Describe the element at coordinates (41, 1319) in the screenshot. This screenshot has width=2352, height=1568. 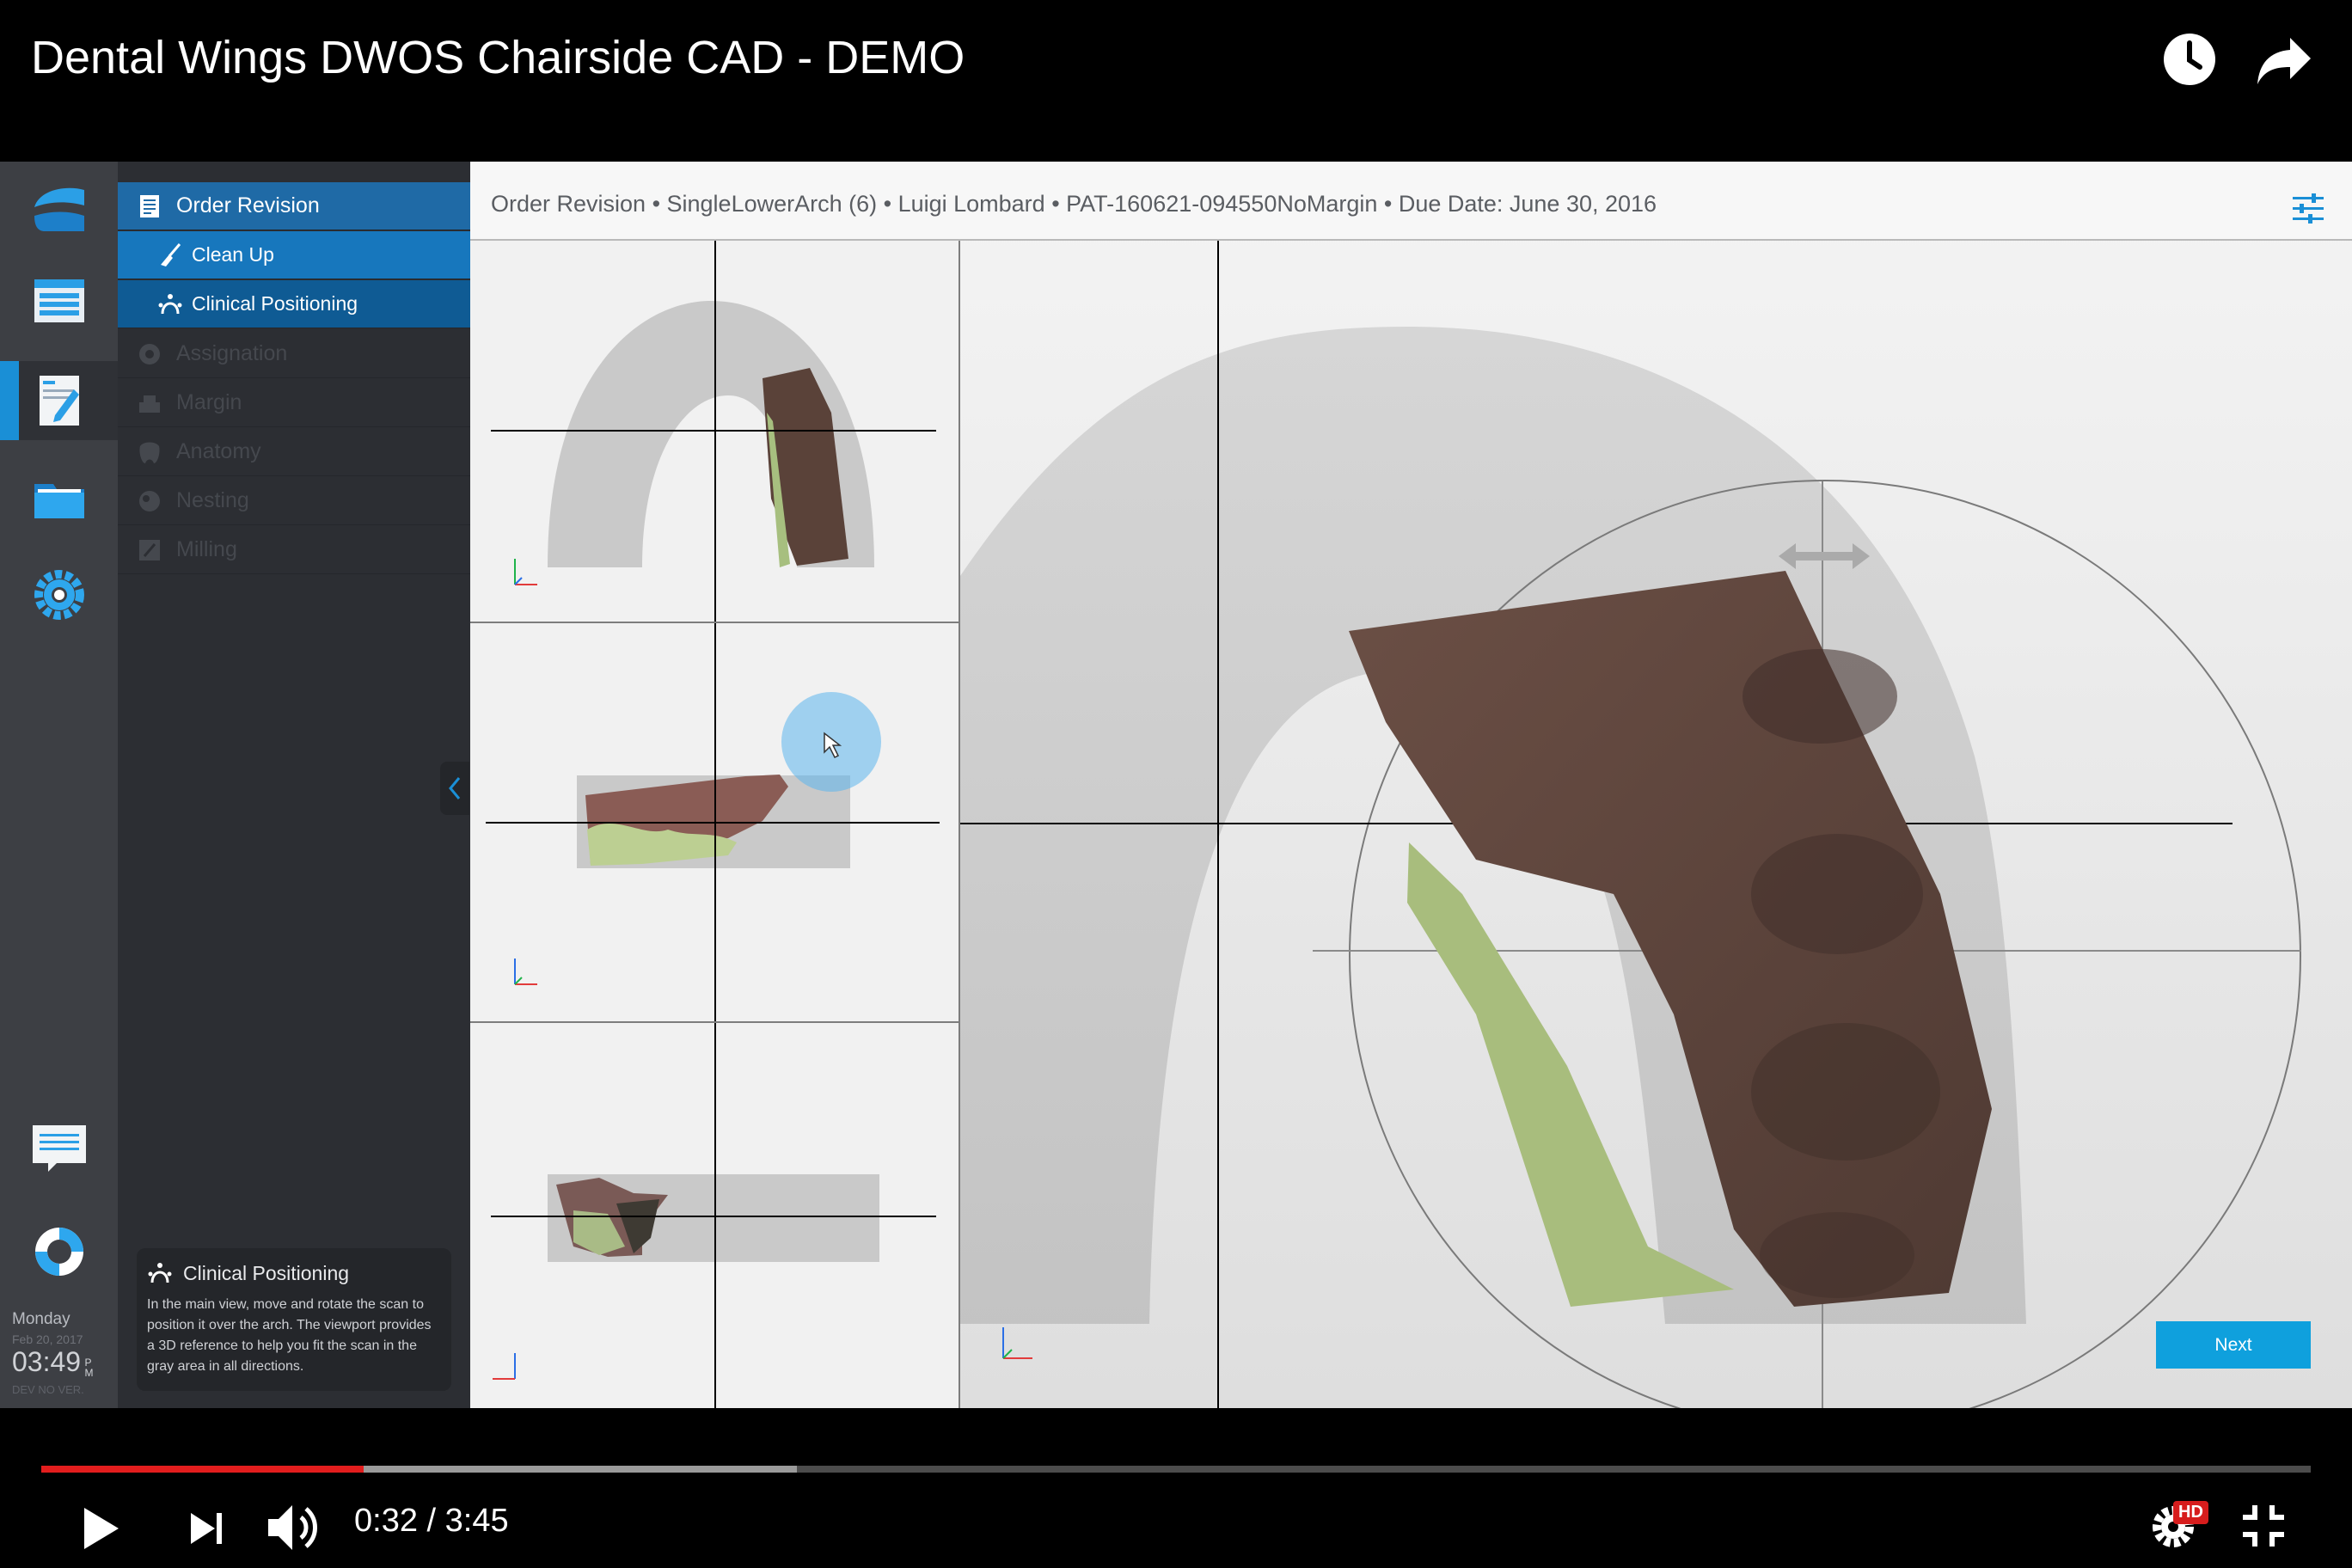
I see `rail-day: Monday` at that location.